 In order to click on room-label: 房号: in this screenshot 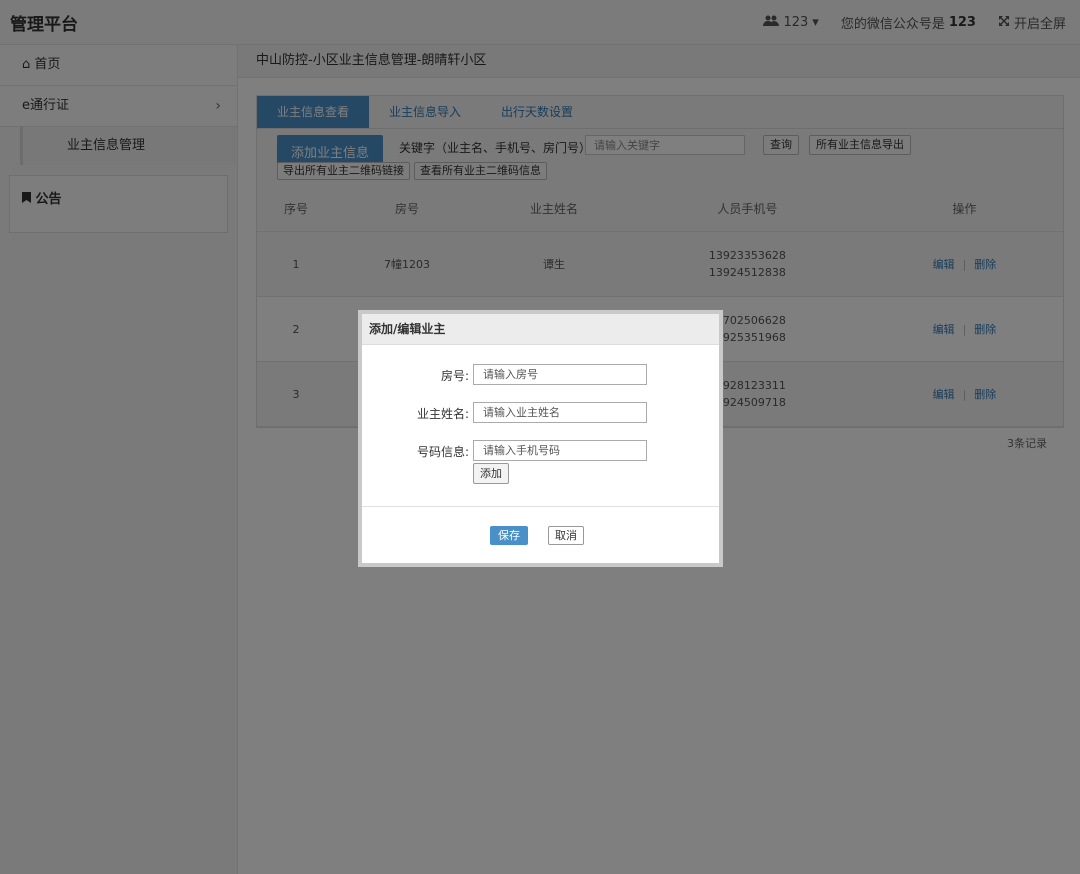, I will do `click(454, 376)`.